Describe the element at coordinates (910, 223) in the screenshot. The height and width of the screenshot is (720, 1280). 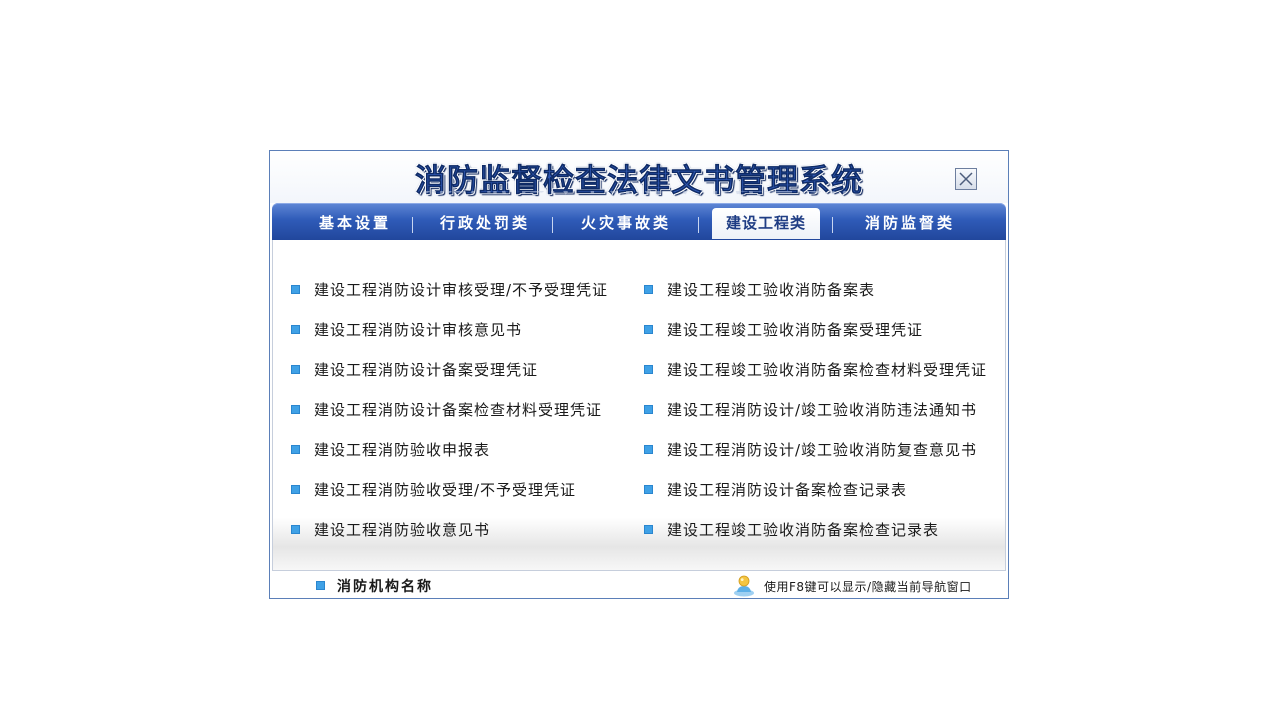
I see `tab-fire-supervision: 消防监督类` at that location.